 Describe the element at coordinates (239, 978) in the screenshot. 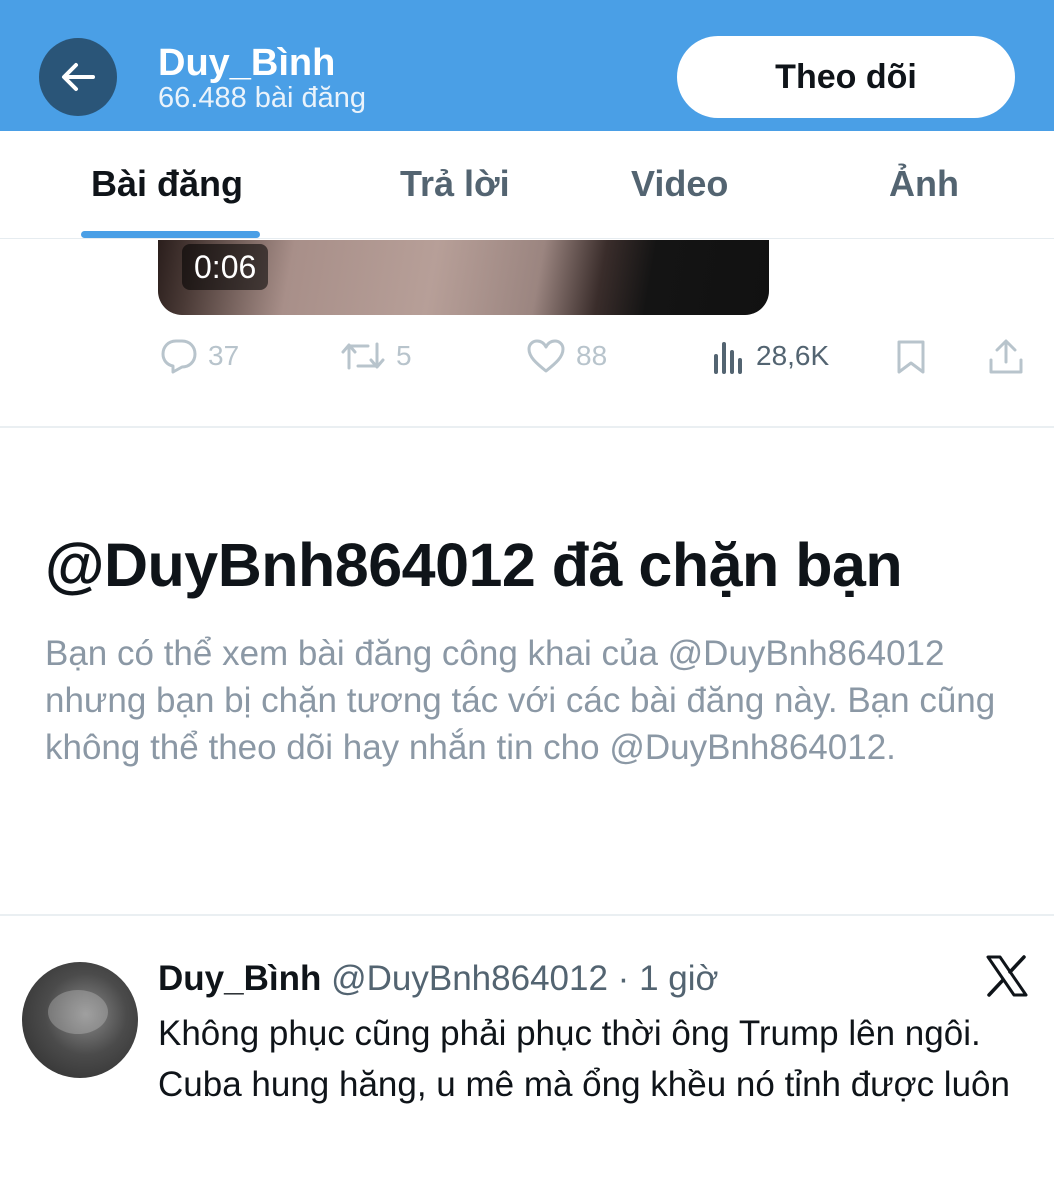

I see `post-author-name: Duy_Bình` at that location.